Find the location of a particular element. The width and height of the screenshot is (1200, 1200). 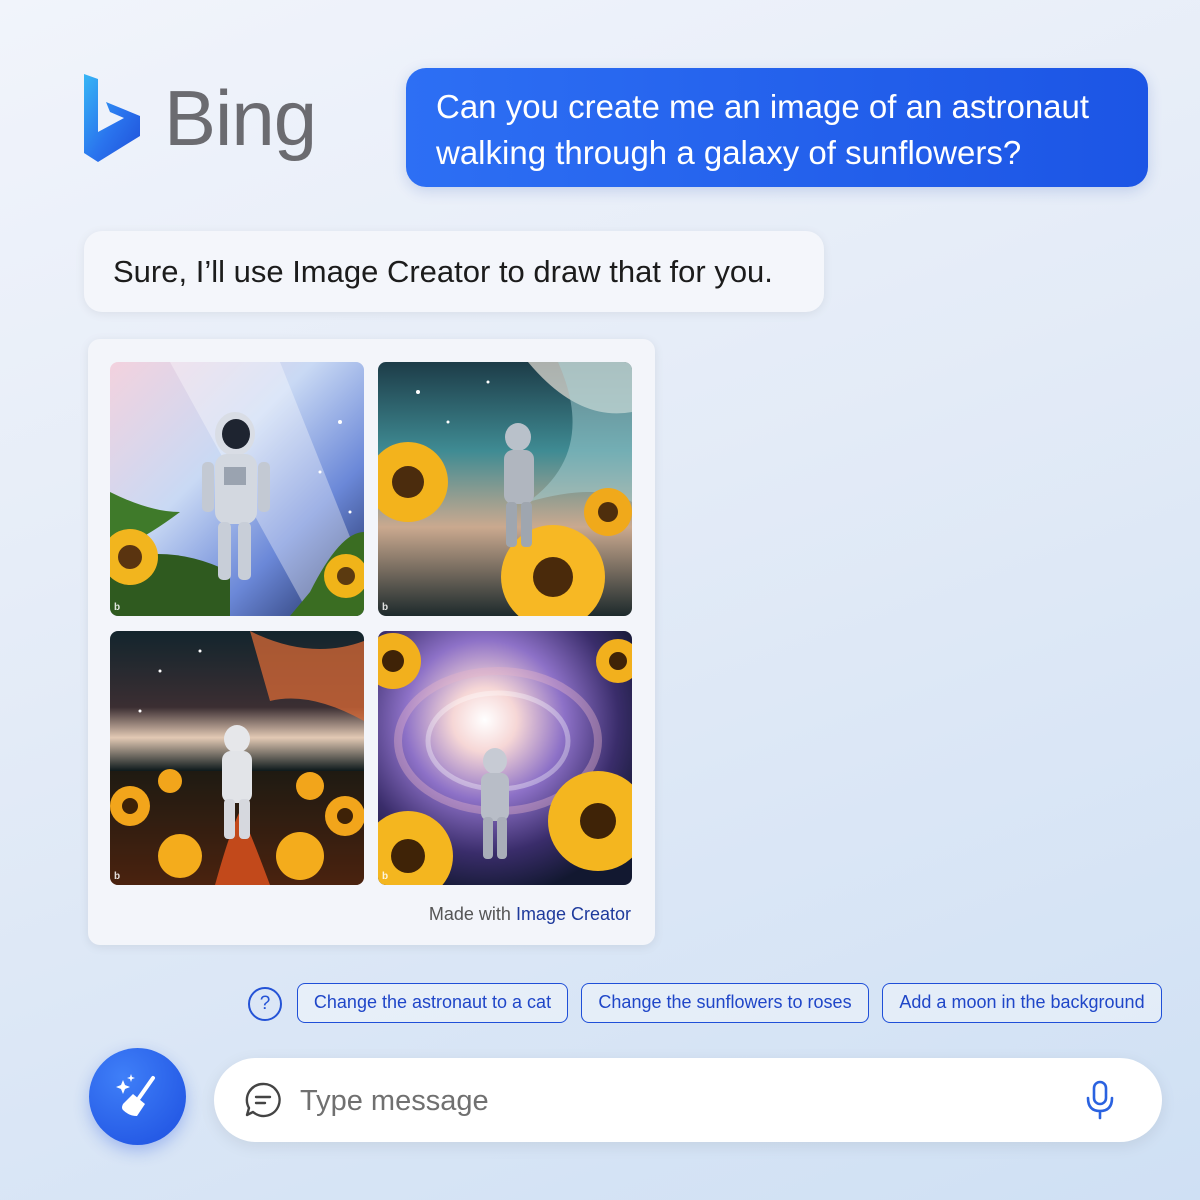

image-creator-caption: Made with Image Creator is located at coordinates (530, 914).